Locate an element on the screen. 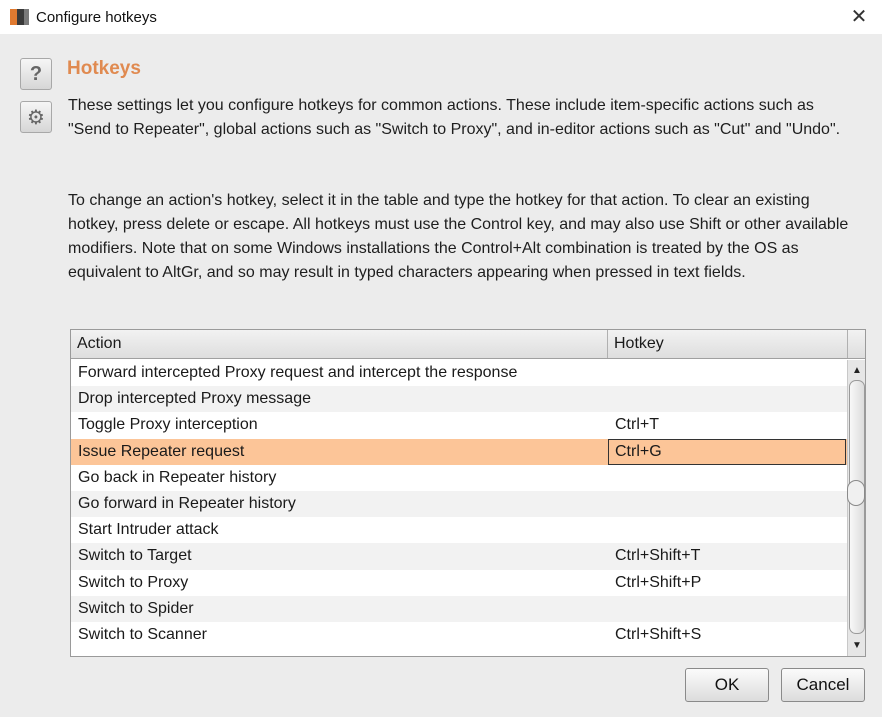  action-cell: Toggle Proxy interception is located at coordinates (342, 425).